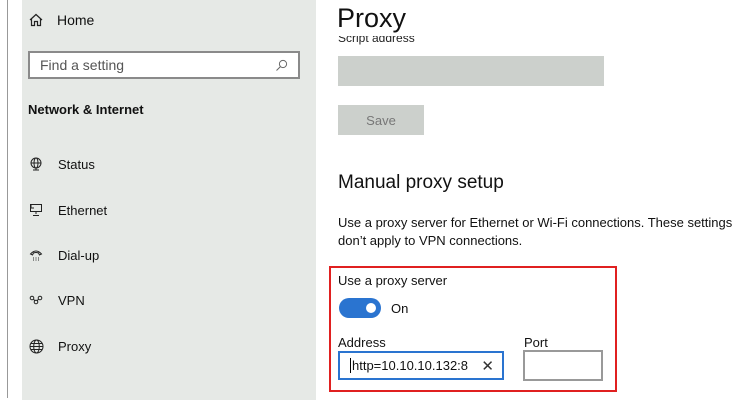 The image size is (750, 408). I want to click on script-address-text: Script address, so click(376, 40).